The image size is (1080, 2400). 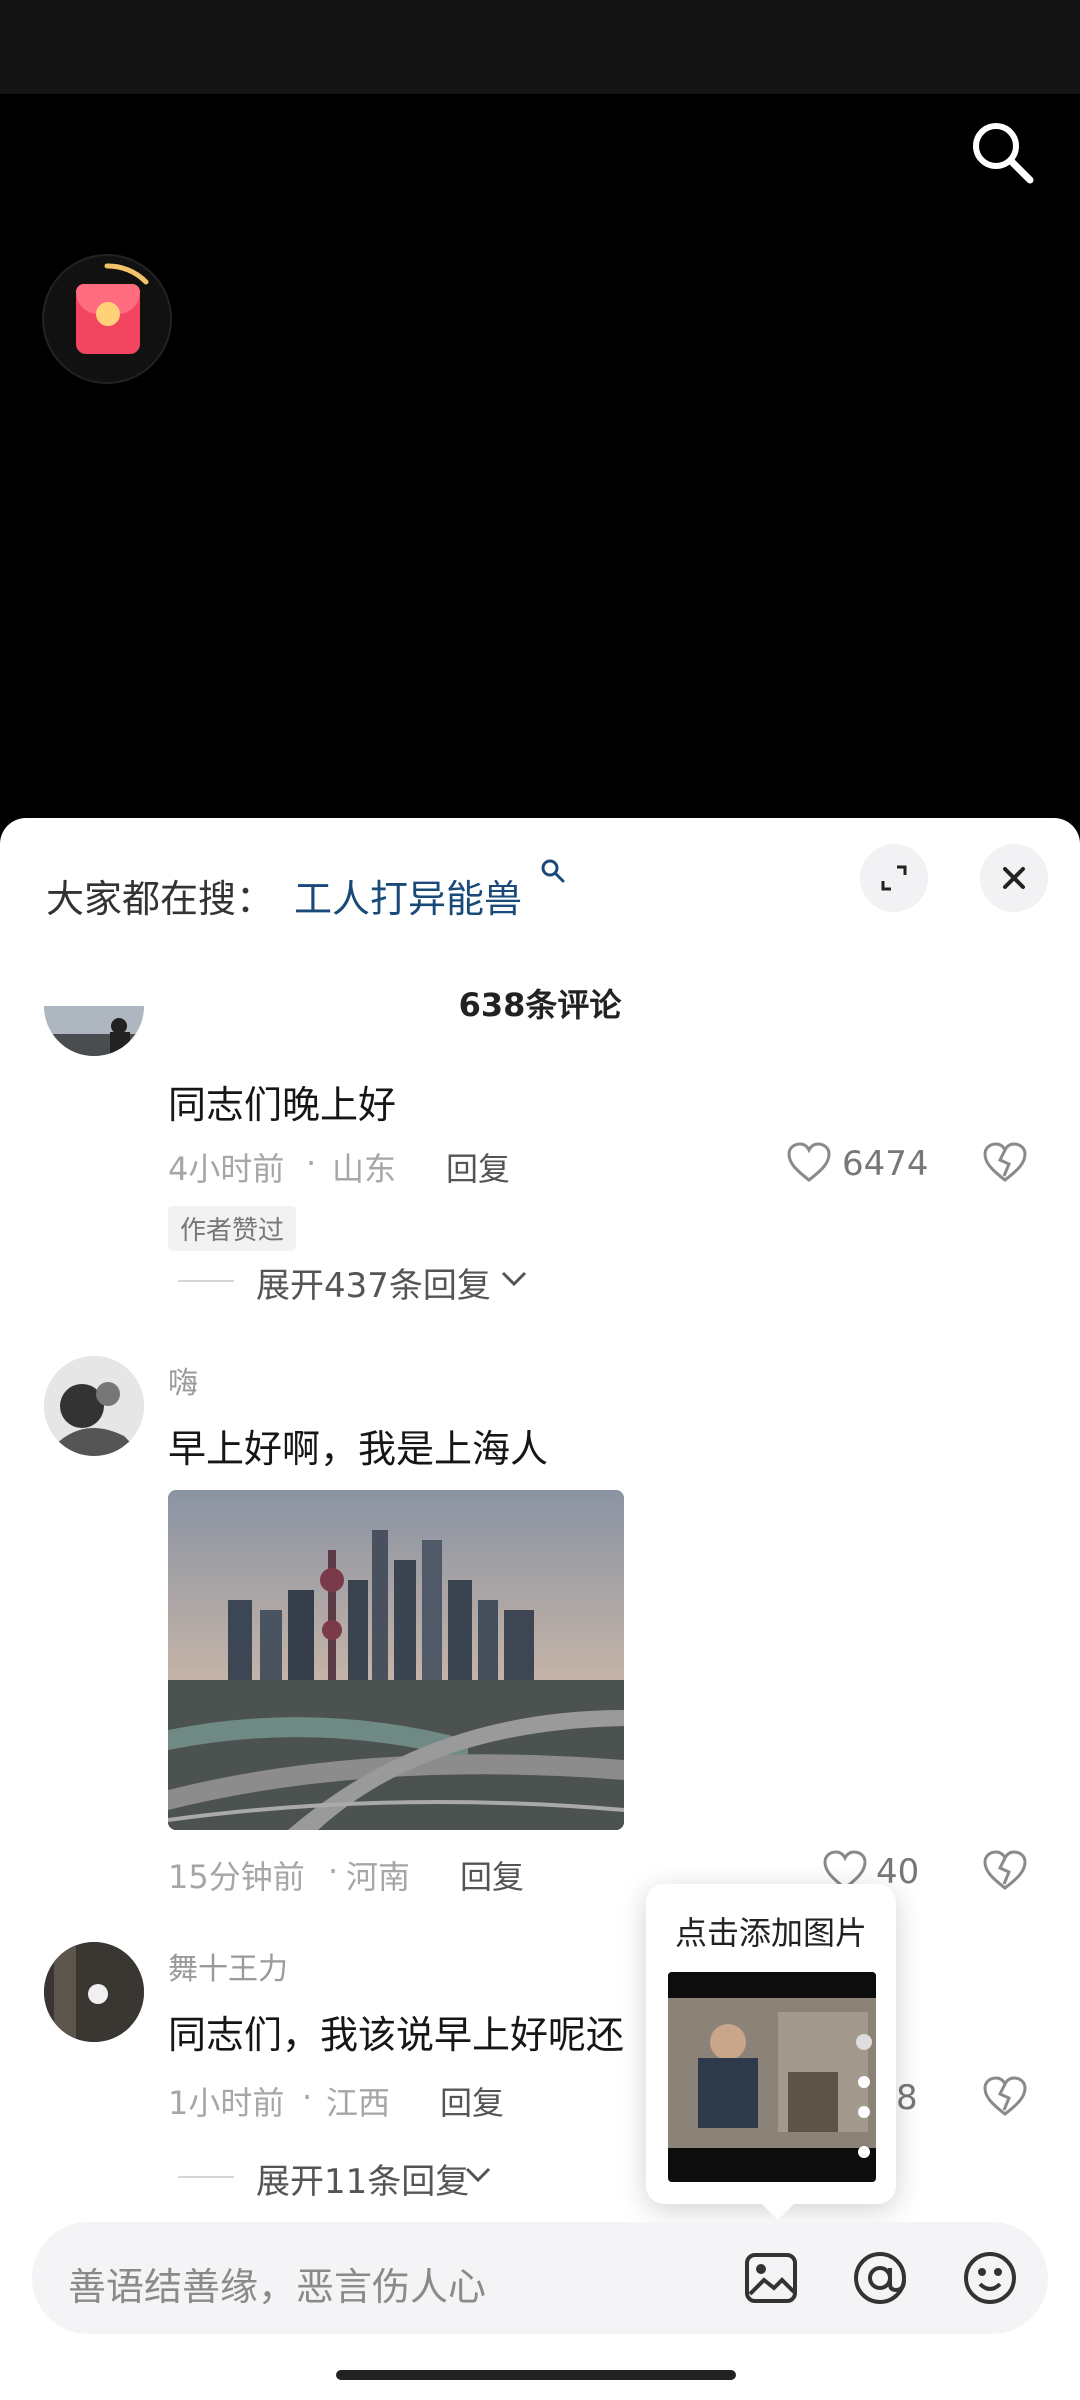 I want to click on expand-replies-button: 展开437条回复, so click(x=373, y=1282).